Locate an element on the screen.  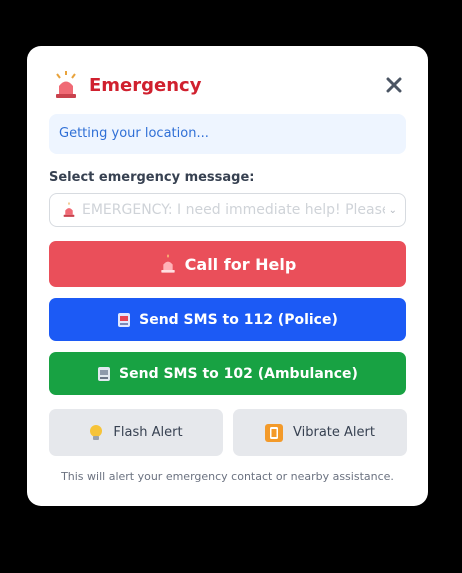
flash-alert-label: Flash Alert is located at coordinates (148, 432).